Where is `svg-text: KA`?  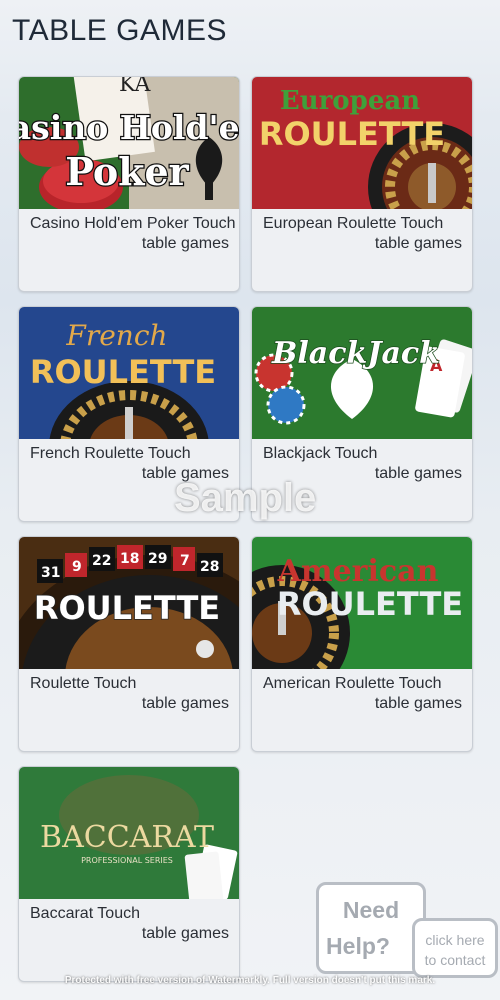
svg-text: KA is located at coordinates (135, 87).